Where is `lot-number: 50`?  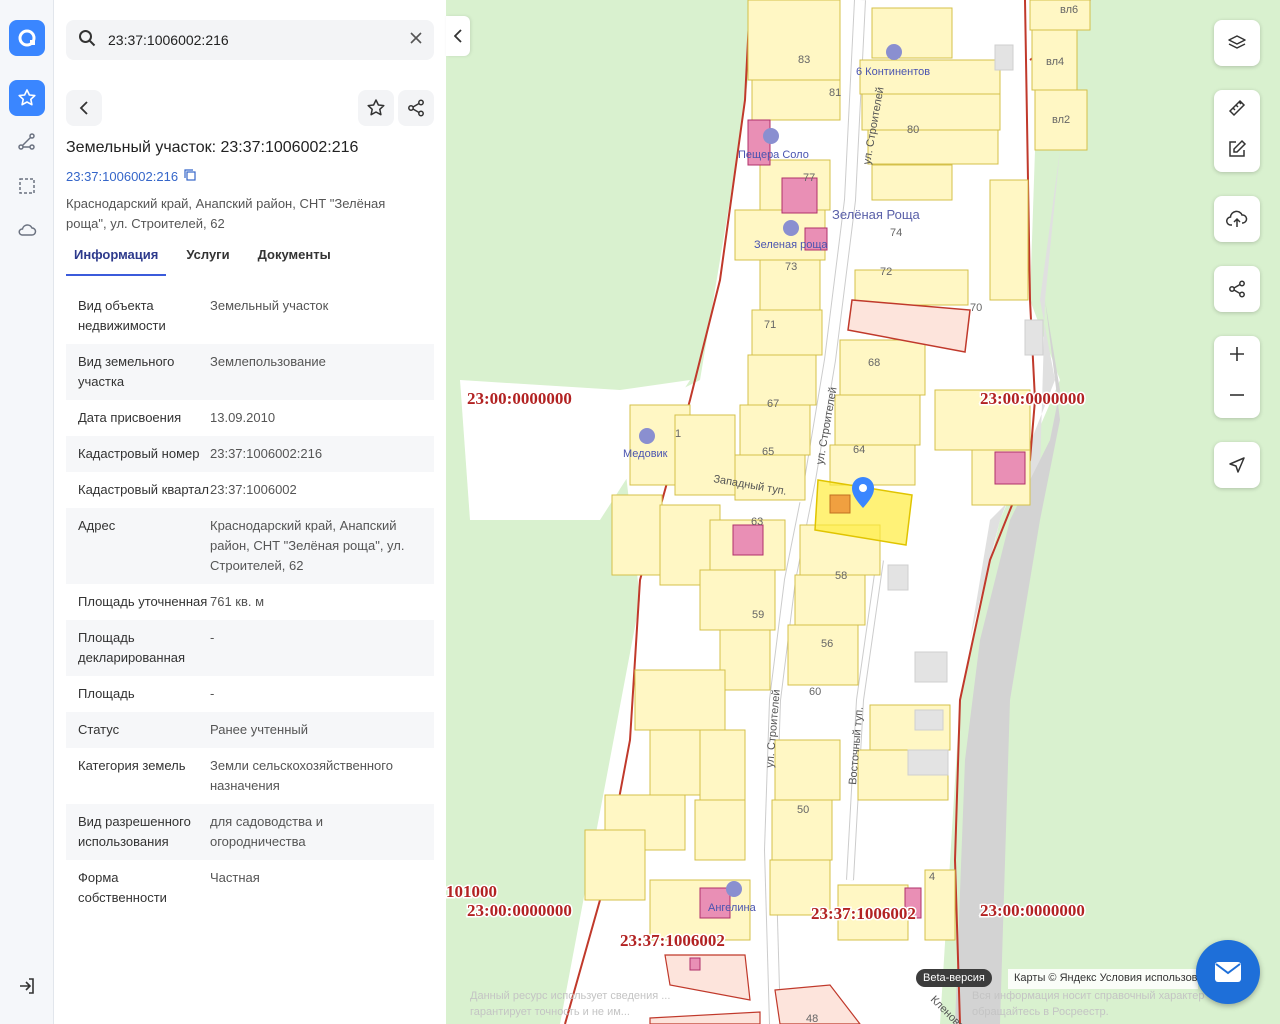 lot-number: 50 is located at coordinates (803, 810).